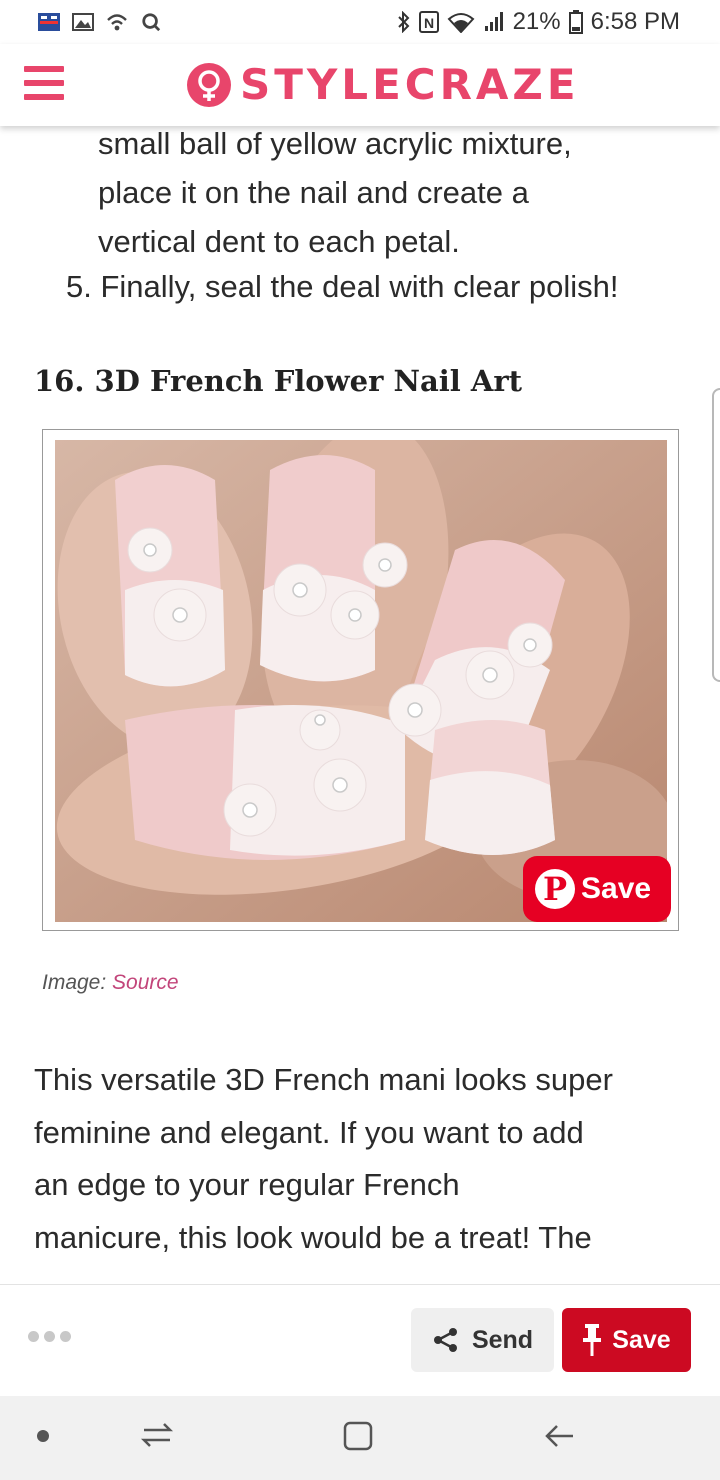 The height and width of the screenshot is (1480, 720). I want to click on home-icon, so click(358, 1436).